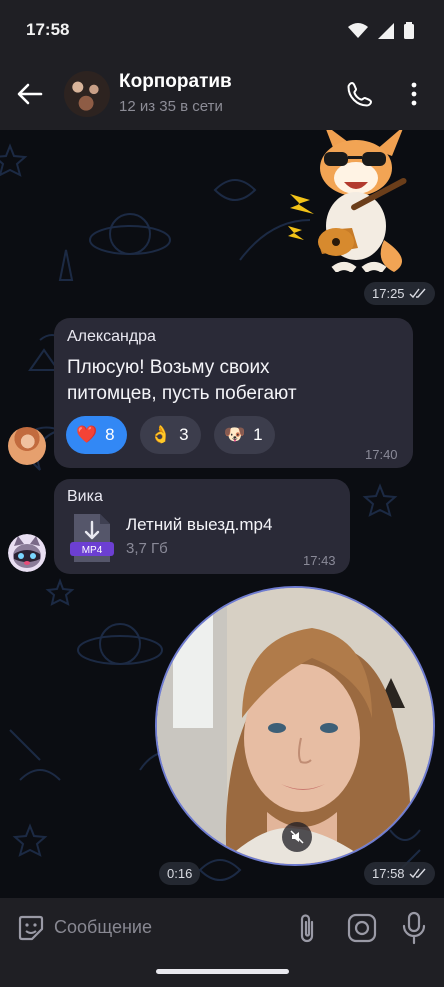 Image resolution: width=444 pixels, height=987 pixels. What do you see at coordinates (31, 928) in the screenshot?
I see `sticker-emoji-icon` at bounding box center [31, 928].